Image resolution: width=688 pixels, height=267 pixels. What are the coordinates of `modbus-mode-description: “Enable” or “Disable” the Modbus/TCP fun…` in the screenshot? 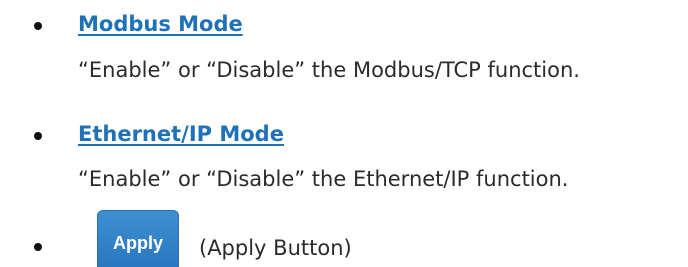 It's located at (329, 70).